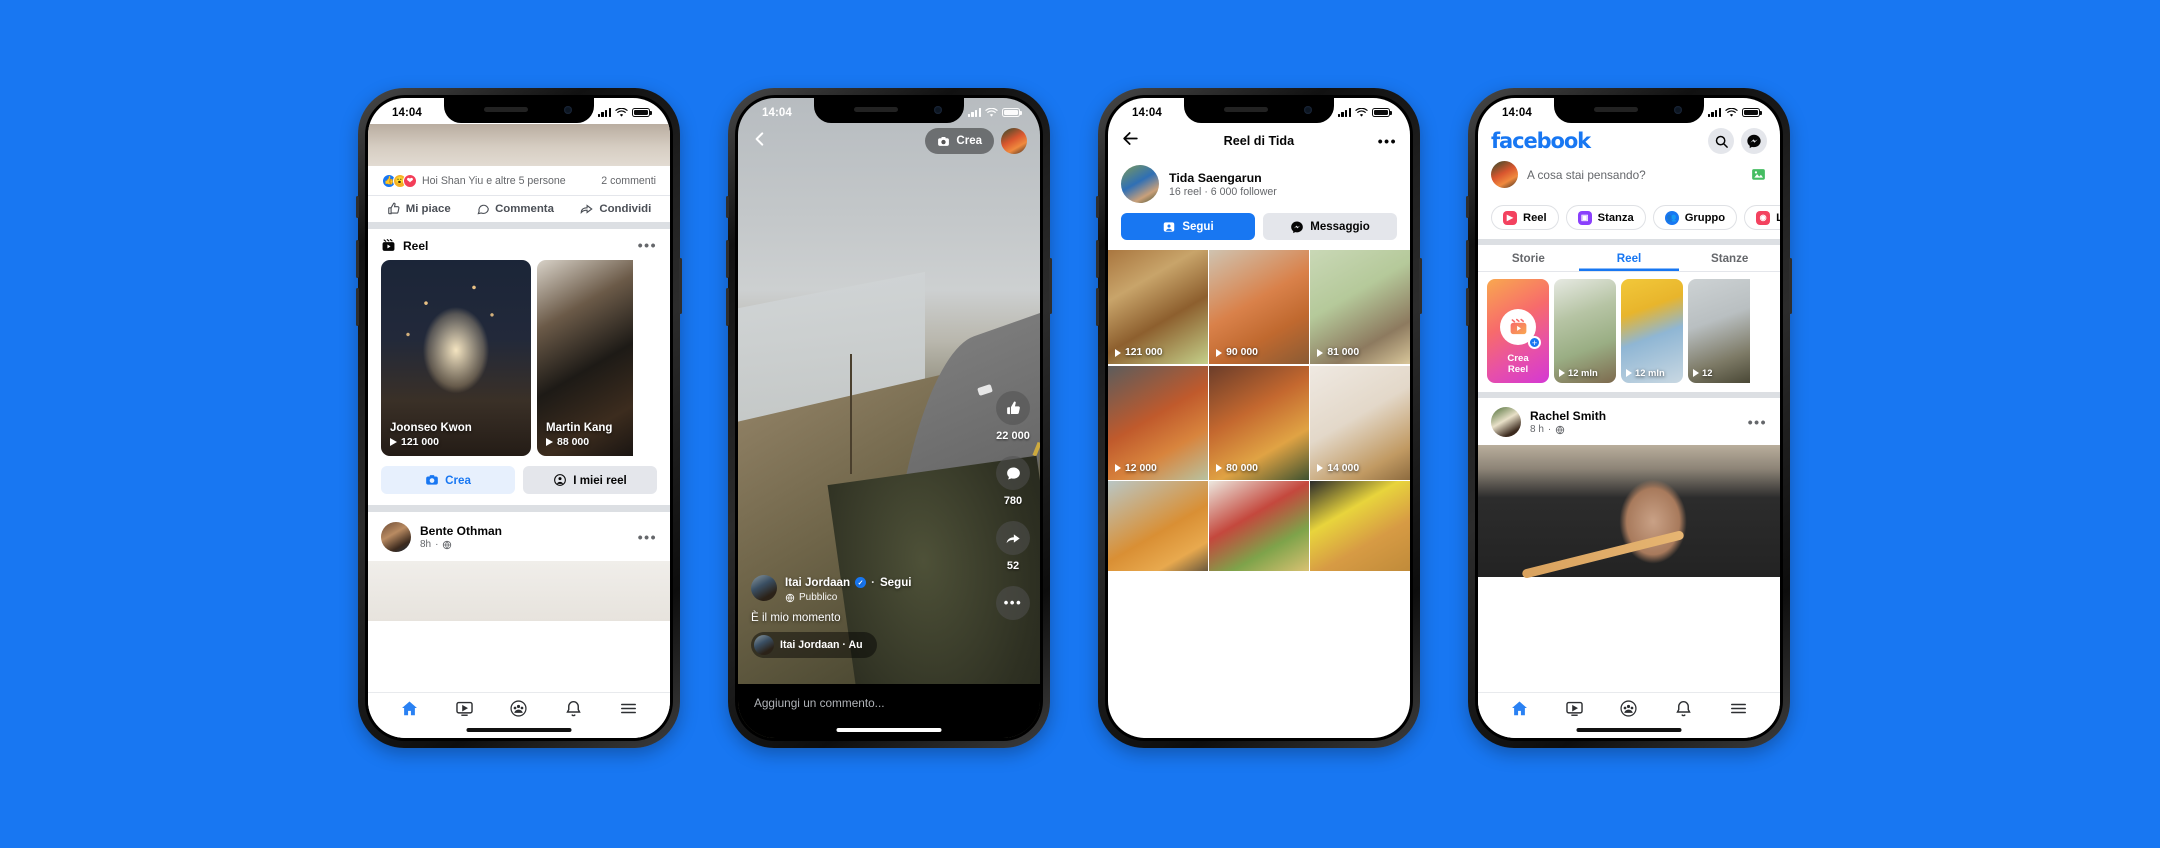 This screenshot has width=2160, height=848. I want to click on user-avatar, so click(1014, 141).